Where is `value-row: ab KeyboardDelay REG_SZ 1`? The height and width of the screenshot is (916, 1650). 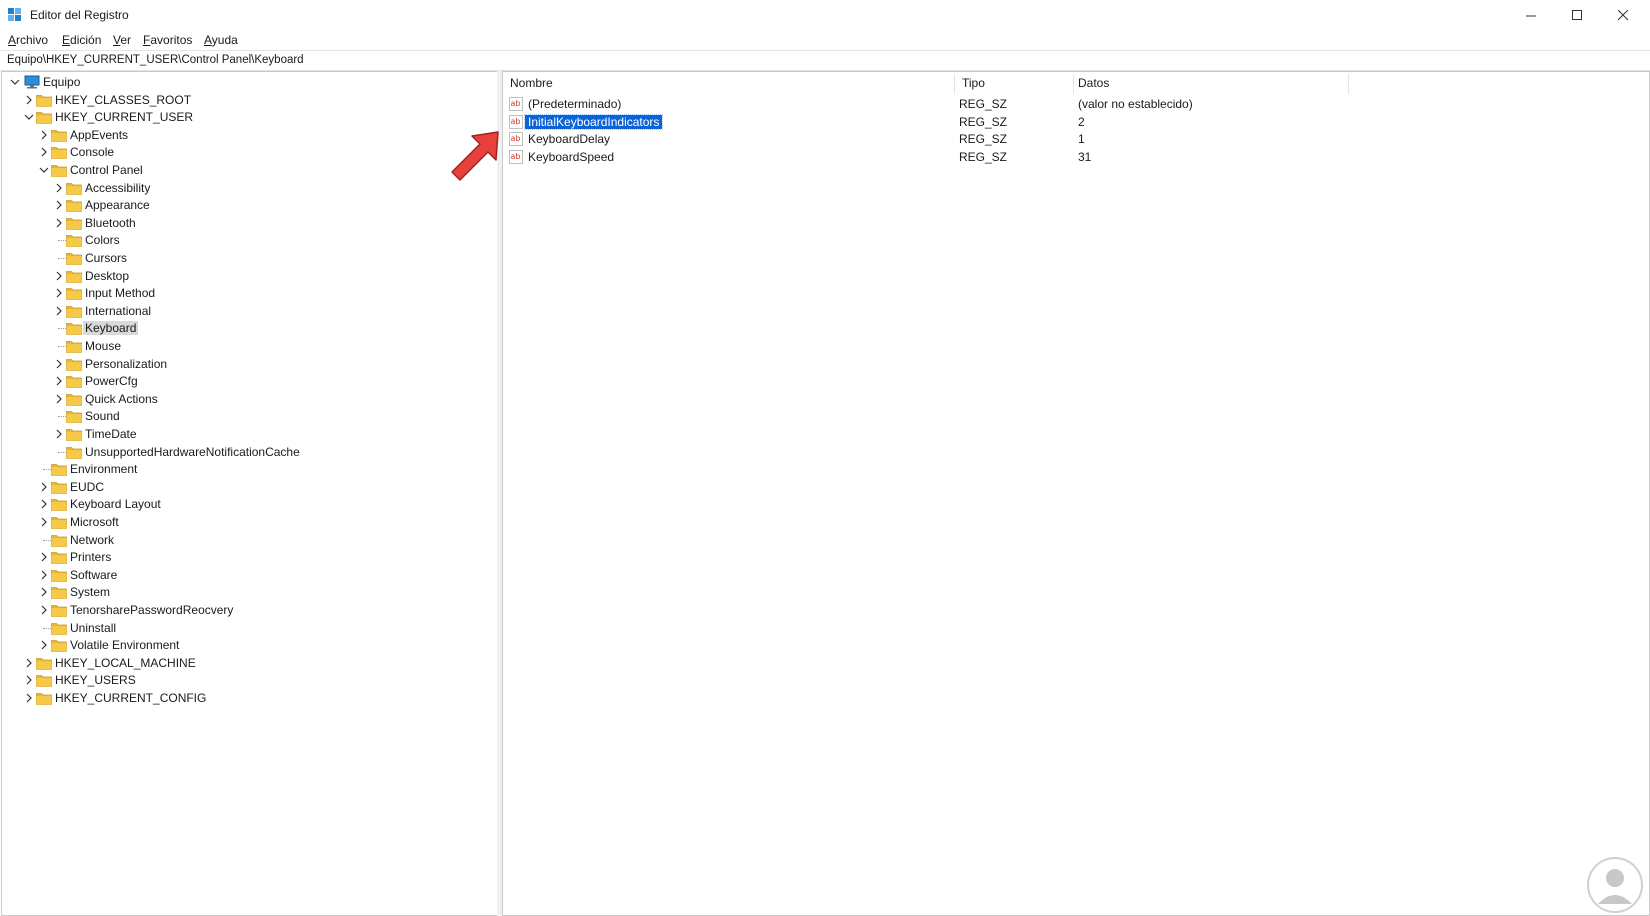 value-row: ab KeyboardDelay REG_SZ 1 is located at coordinates (1076, 139).